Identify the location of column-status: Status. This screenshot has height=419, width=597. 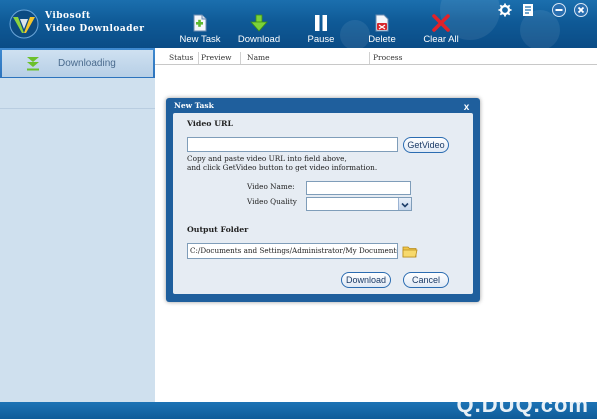
(181, 57).